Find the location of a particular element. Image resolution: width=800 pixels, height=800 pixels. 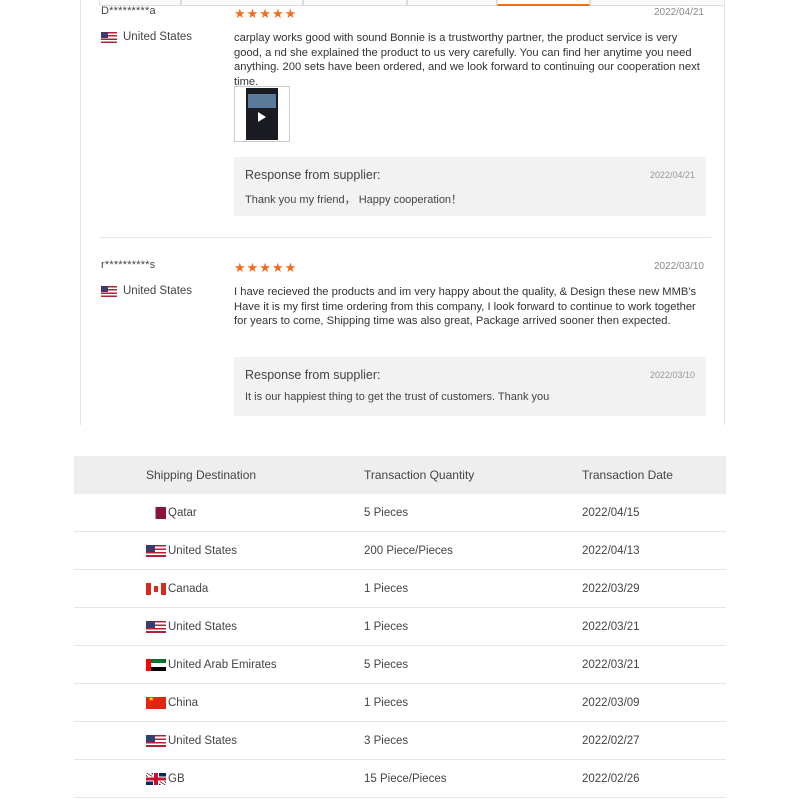

destination-name: Qatar is located at coordinates (182, 513).